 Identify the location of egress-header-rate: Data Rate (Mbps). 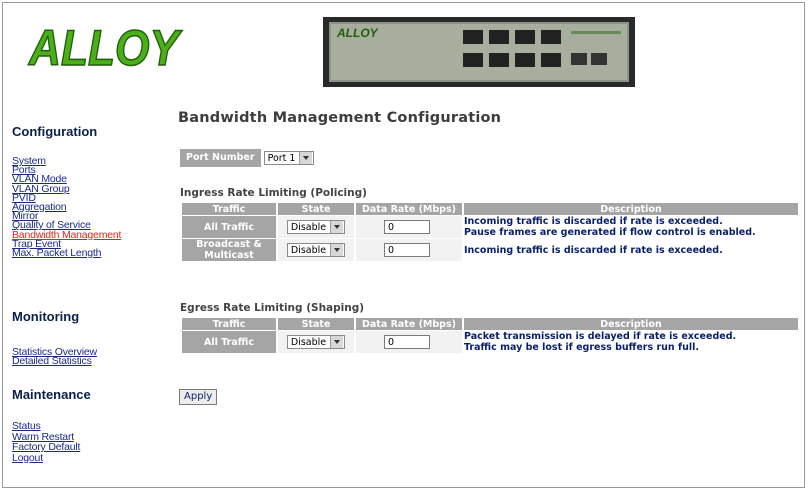
(409, 324).